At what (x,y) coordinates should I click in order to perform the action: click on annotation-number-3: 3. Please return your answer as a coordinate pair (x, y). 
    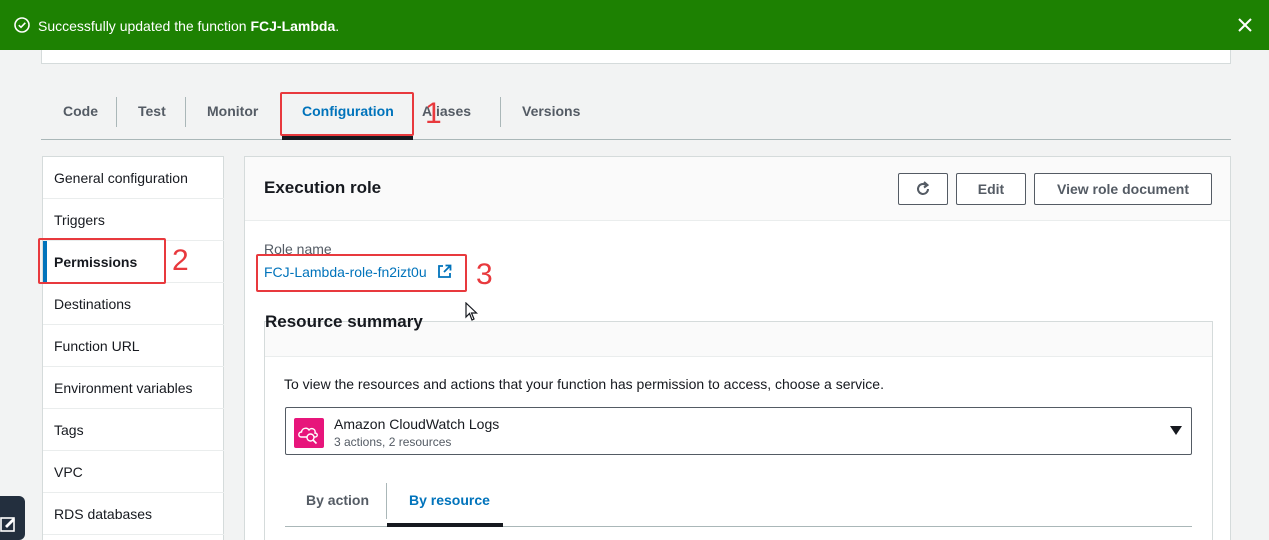
    Looking at the image, I should click on (484, 274).